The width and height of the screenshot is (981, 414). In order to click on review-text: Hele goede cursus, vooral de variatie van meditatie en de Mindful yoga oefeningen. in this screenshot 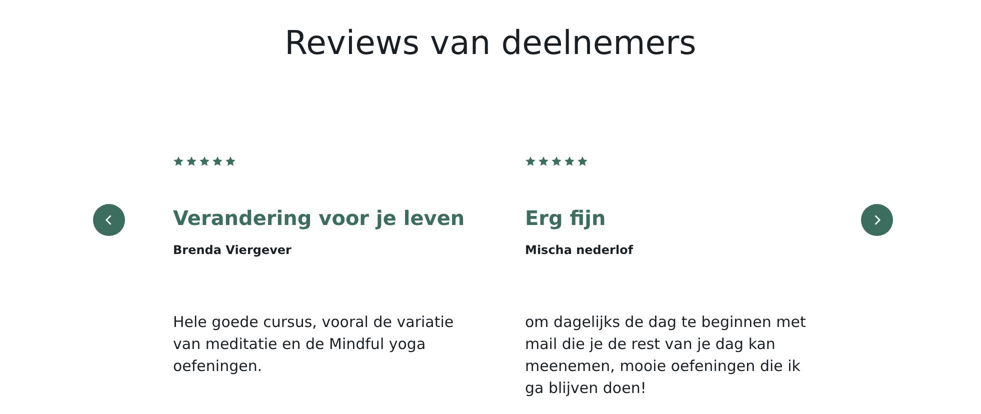, I will do `click(314, 344)`.